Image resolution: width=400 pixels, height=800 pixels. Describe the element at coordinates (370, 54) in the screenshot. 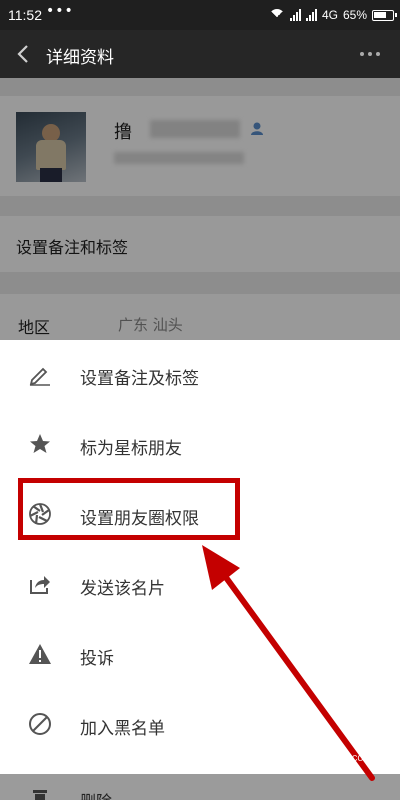

I see `more-options-icon` at that location.